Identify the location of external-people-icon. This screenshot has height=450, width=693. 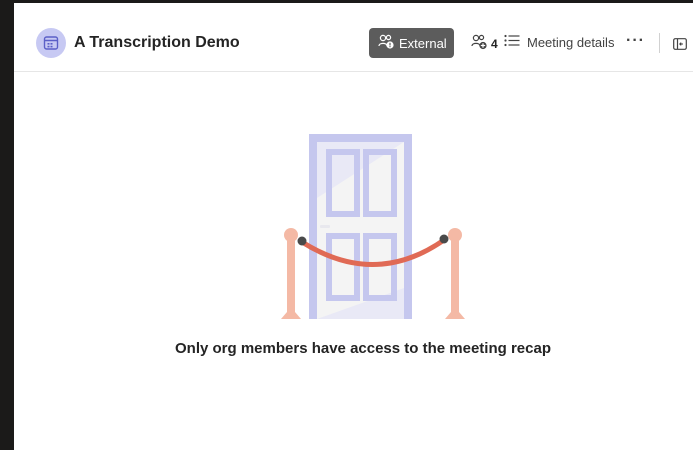
(386, 43).